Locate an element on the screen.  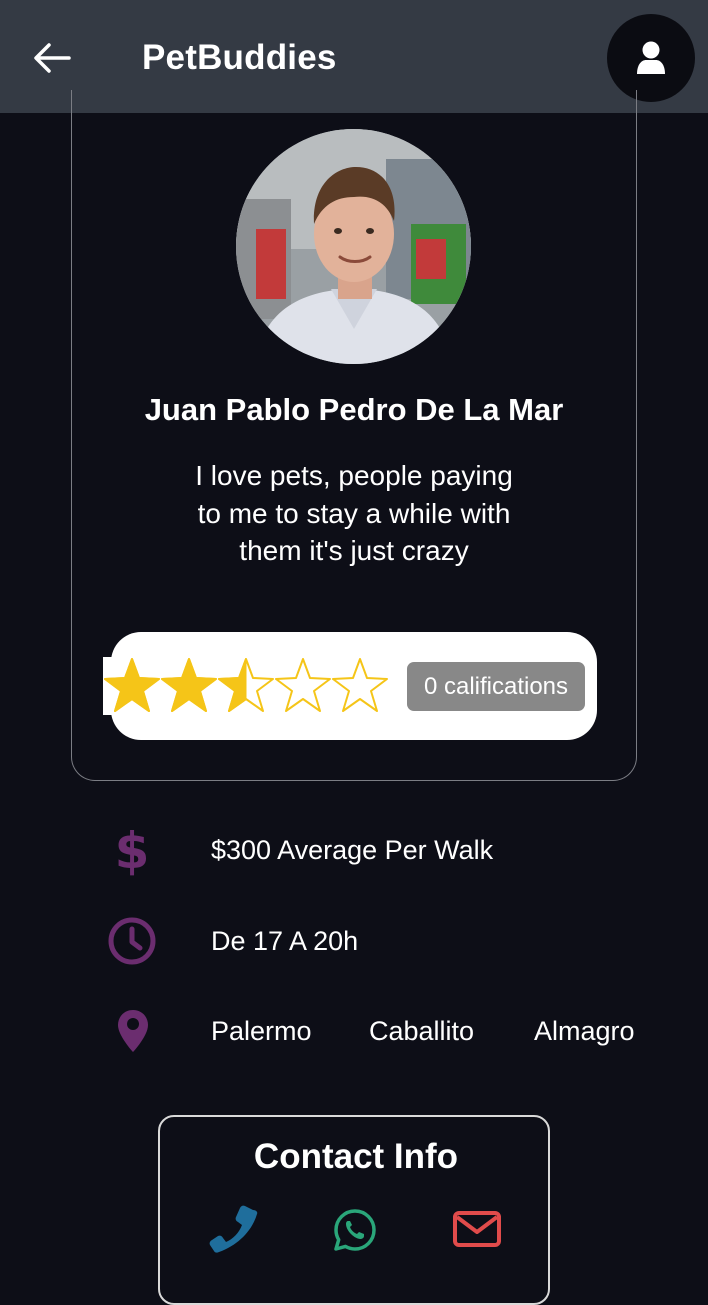
map-pin-icon is located at coordinates (133, 1031).